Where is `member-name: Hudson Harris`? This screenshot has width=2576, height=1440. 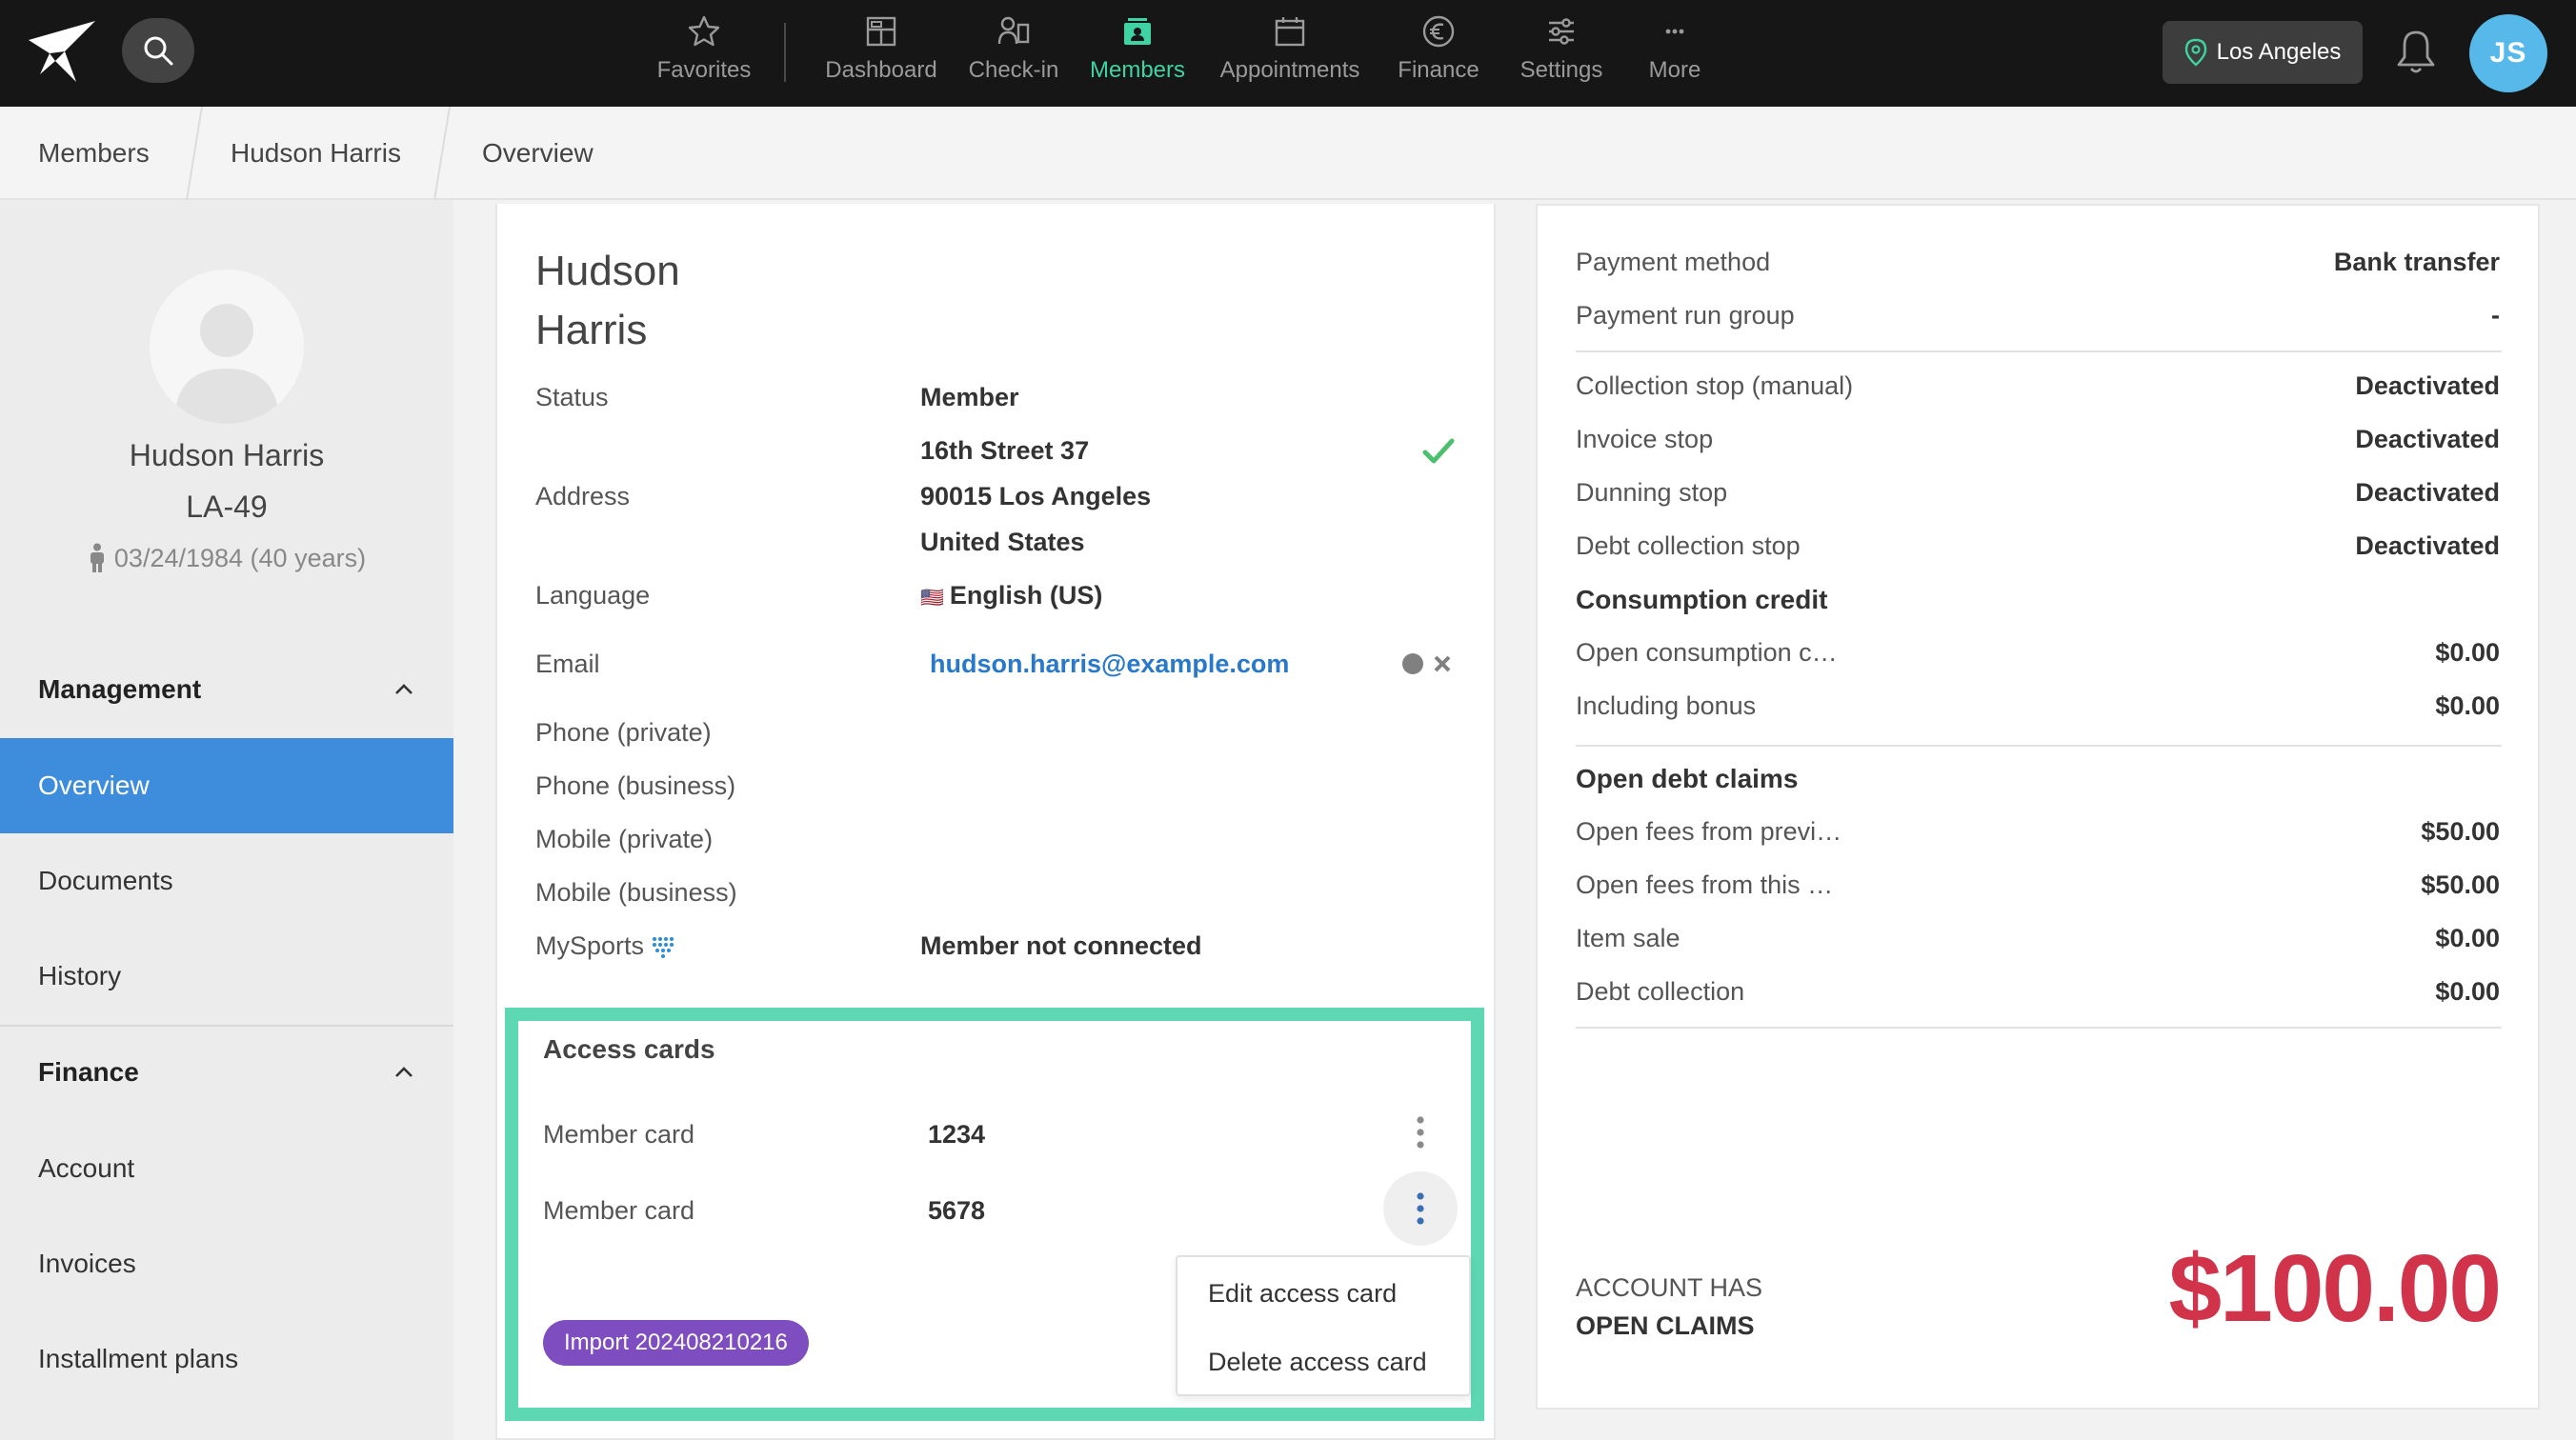
member-name: Hudson Harris is located at coordinates (227, 455).